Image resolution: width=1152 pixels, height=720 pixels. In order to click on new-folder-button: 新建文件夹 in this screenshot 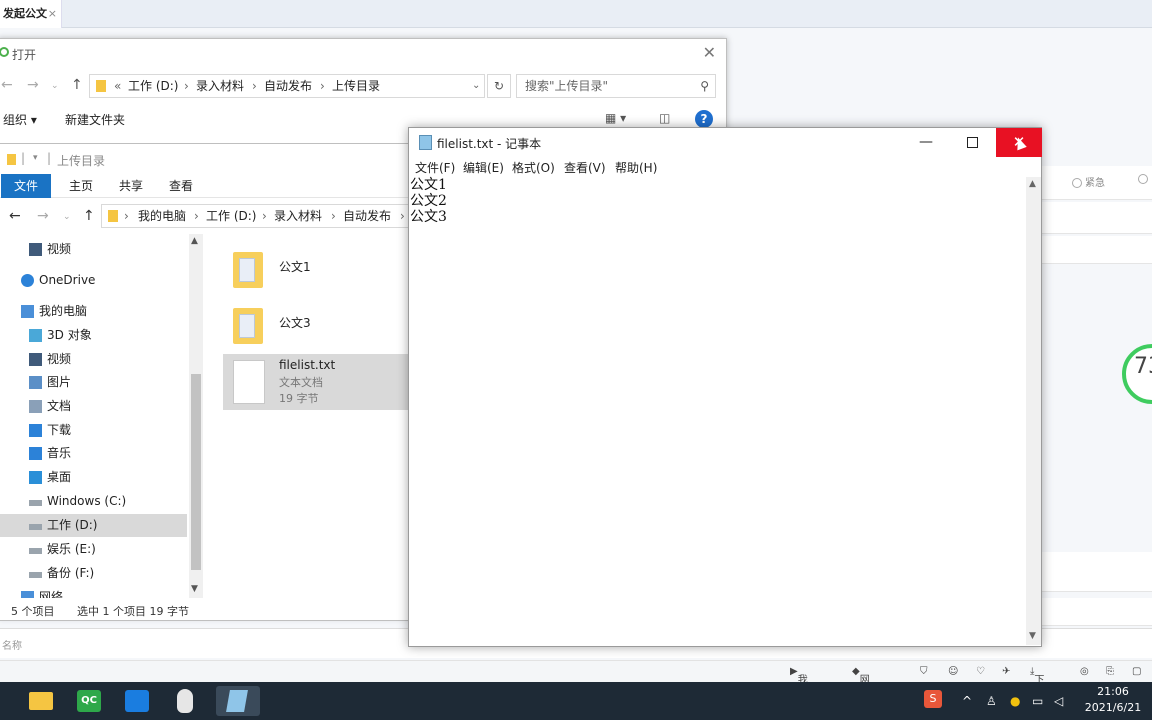, I will do `click(95, 119)`.